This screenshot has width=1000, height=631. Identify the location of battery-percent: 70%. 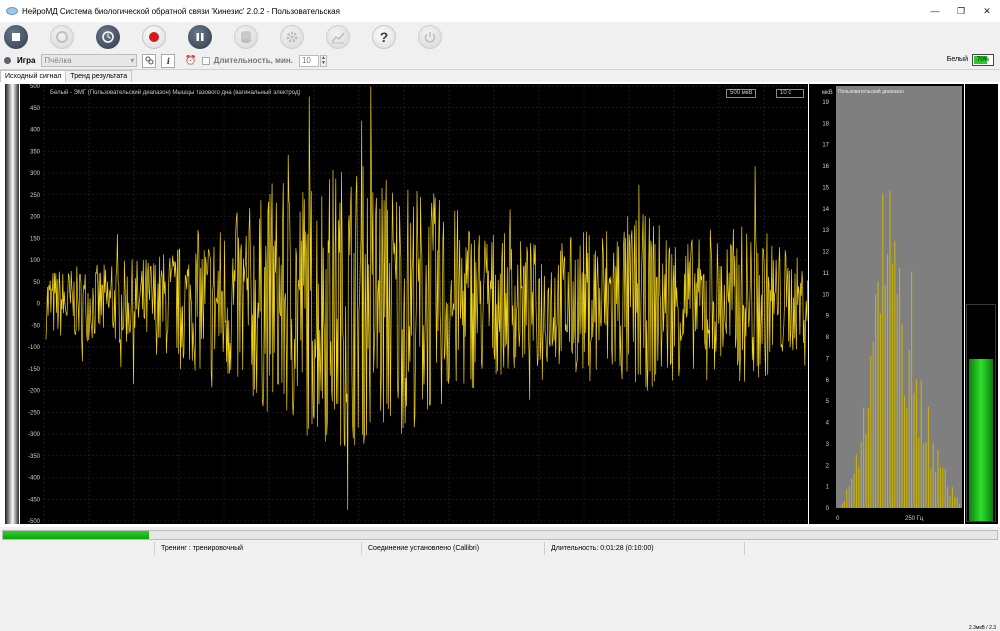
(982, 60).